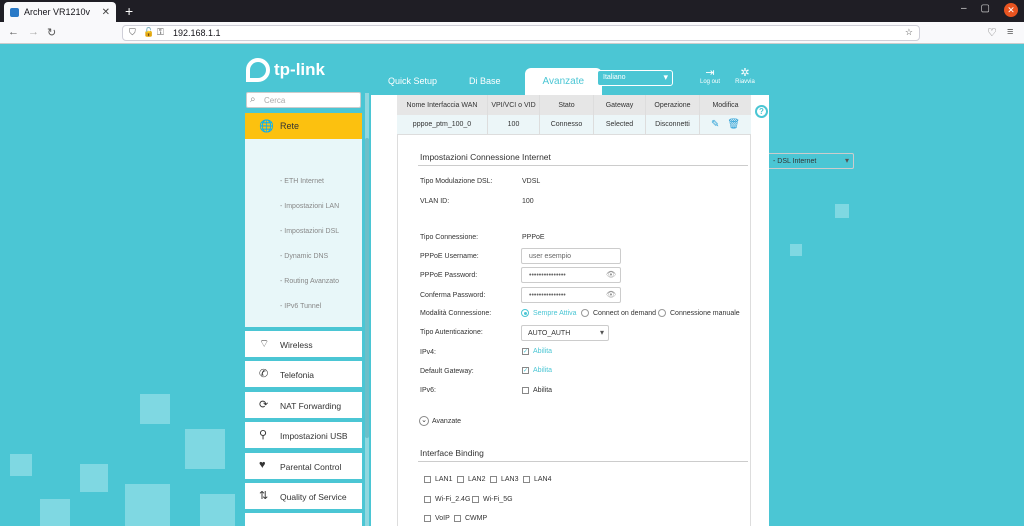 This screenshot has width=1024, height=526. What do you see at coordinates (60, 12) in the screenshot?
I see `browser-tab: Archer VR1210v ✕` at bounding box center [60, 12].